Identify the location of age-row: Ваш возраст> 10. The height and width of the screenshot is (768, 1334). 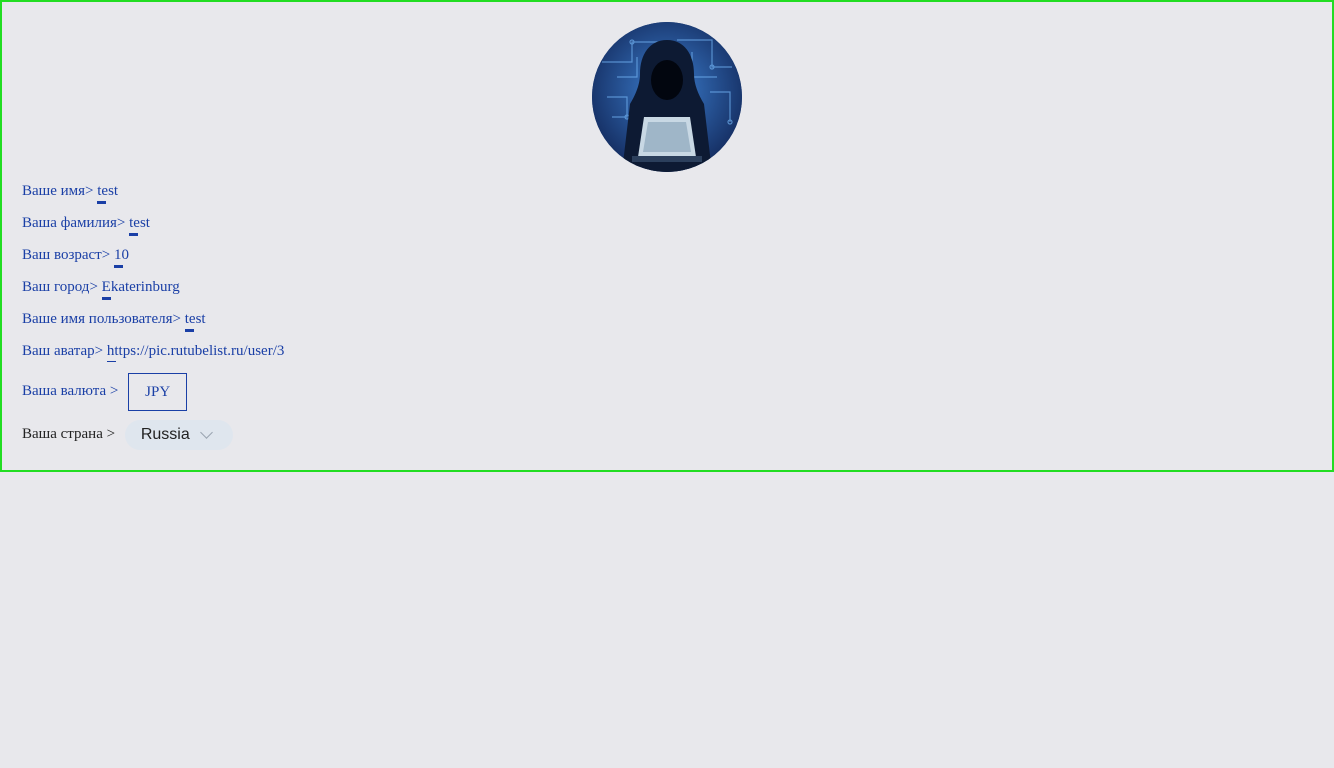
(75, 256).